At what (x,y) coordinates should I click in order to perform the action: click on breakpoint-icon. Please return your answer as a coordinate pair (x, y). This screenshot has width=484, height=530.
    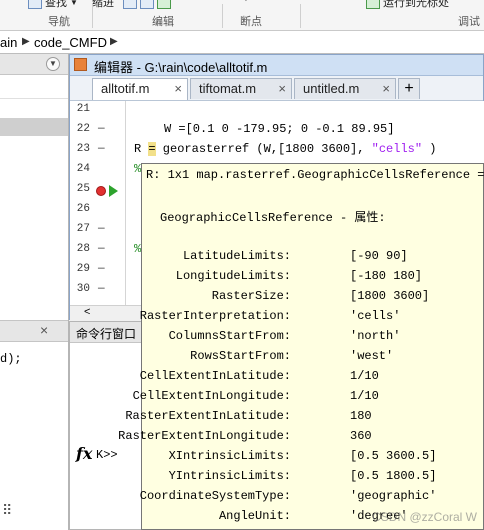
    Looking at the image, I should click on (101, 191).